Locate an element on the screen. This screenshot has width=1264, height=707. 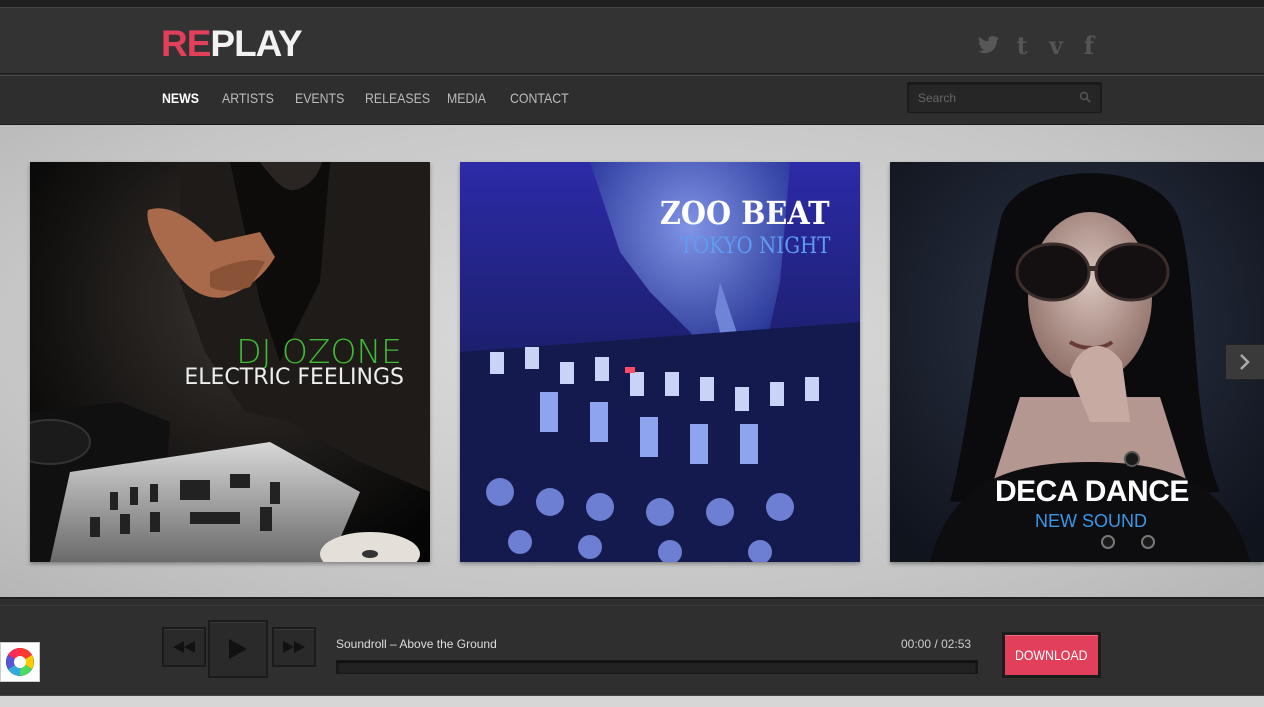
color-wheel-icon is located at coordinates (20, 662).